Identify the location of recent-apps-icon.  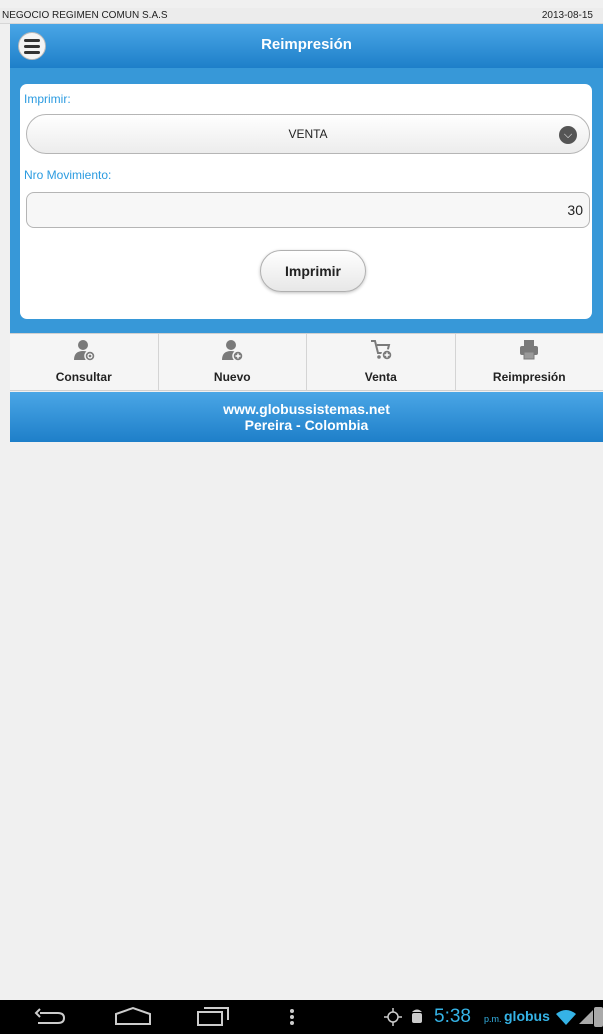
(213, 1016).